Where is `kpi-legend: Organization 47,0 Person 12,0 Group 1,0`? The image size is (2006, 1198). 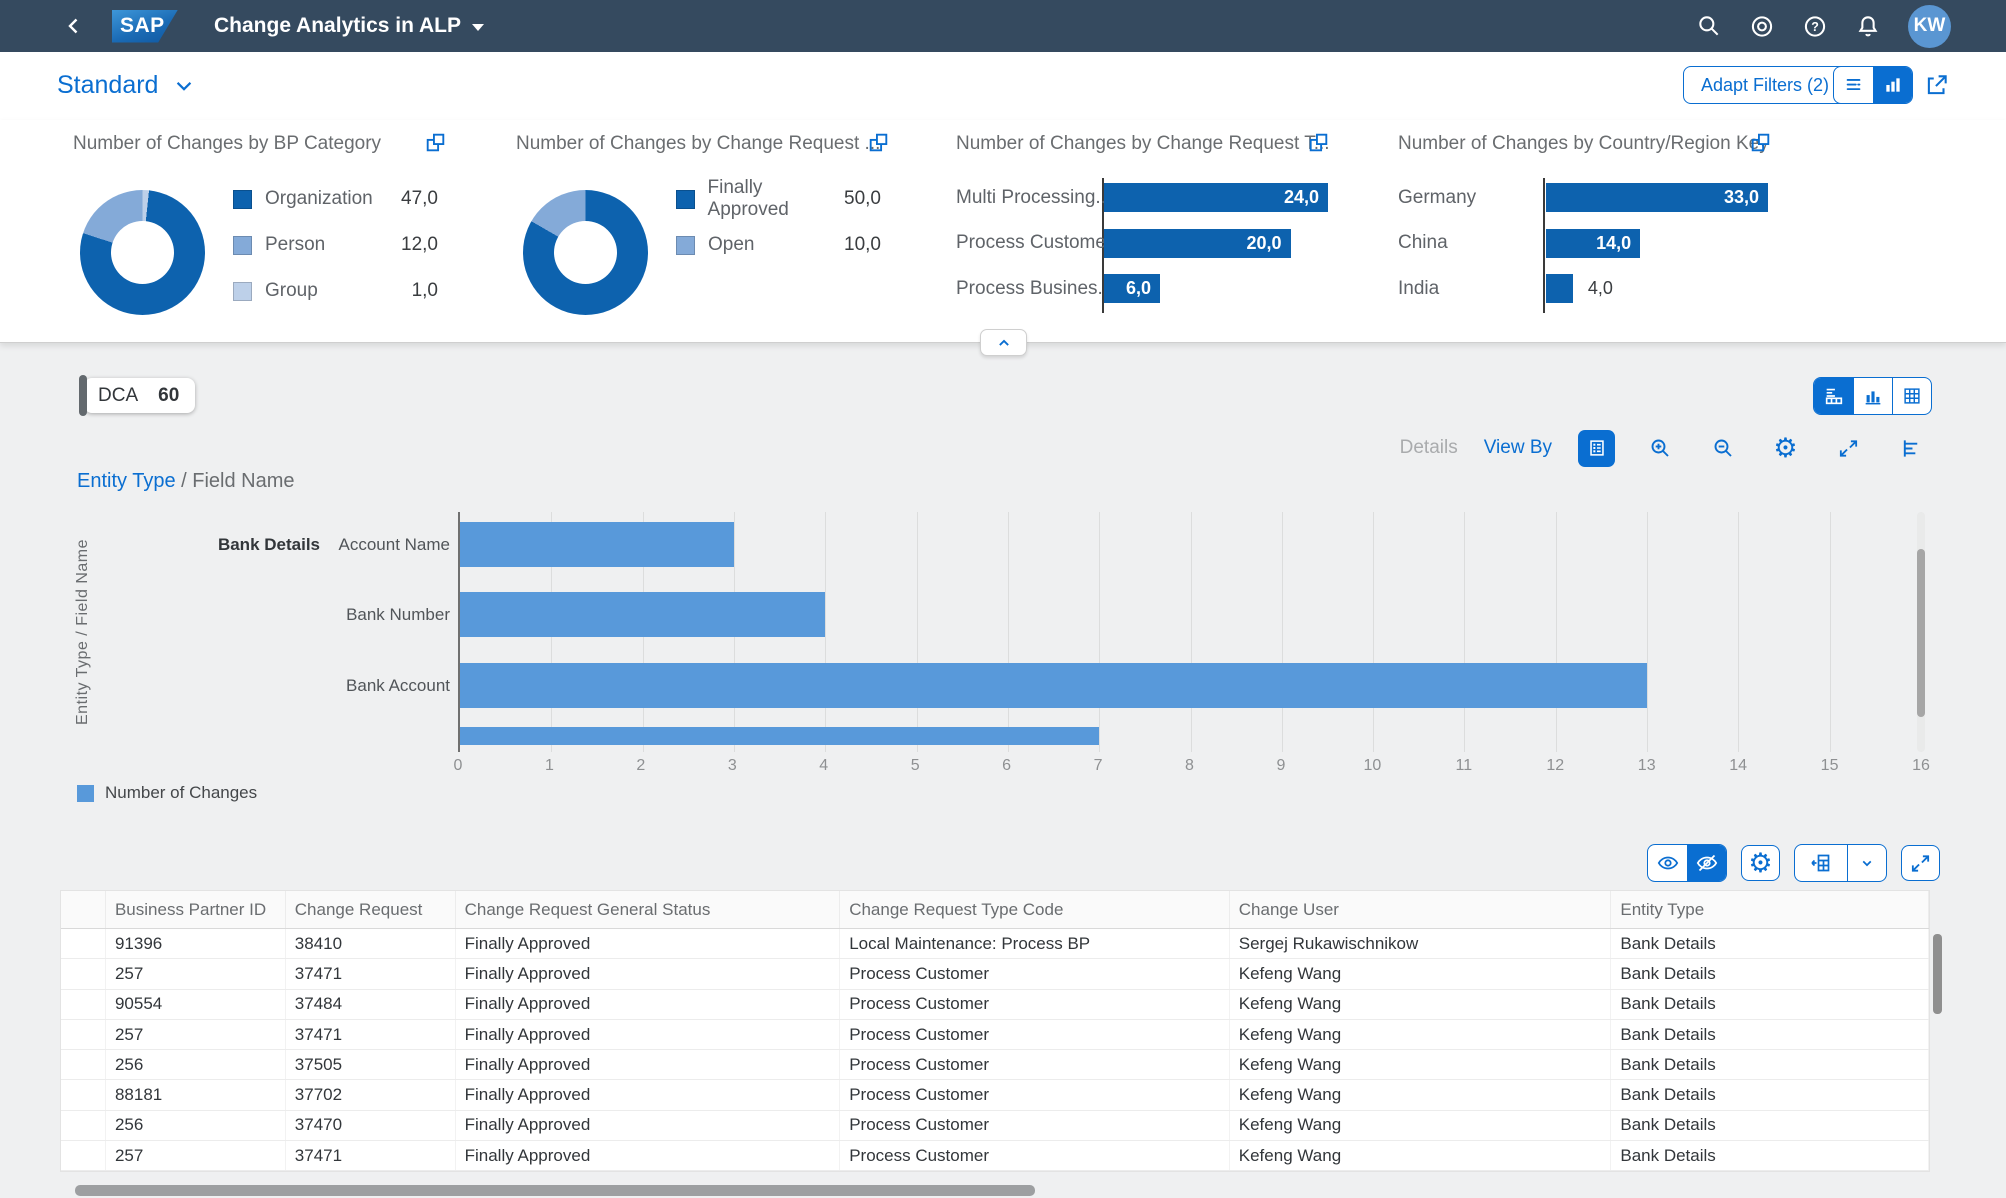
kpi-legend: Organization 47,0 Person 12,0 Group 1,0 is located at coordinates (335, 253).